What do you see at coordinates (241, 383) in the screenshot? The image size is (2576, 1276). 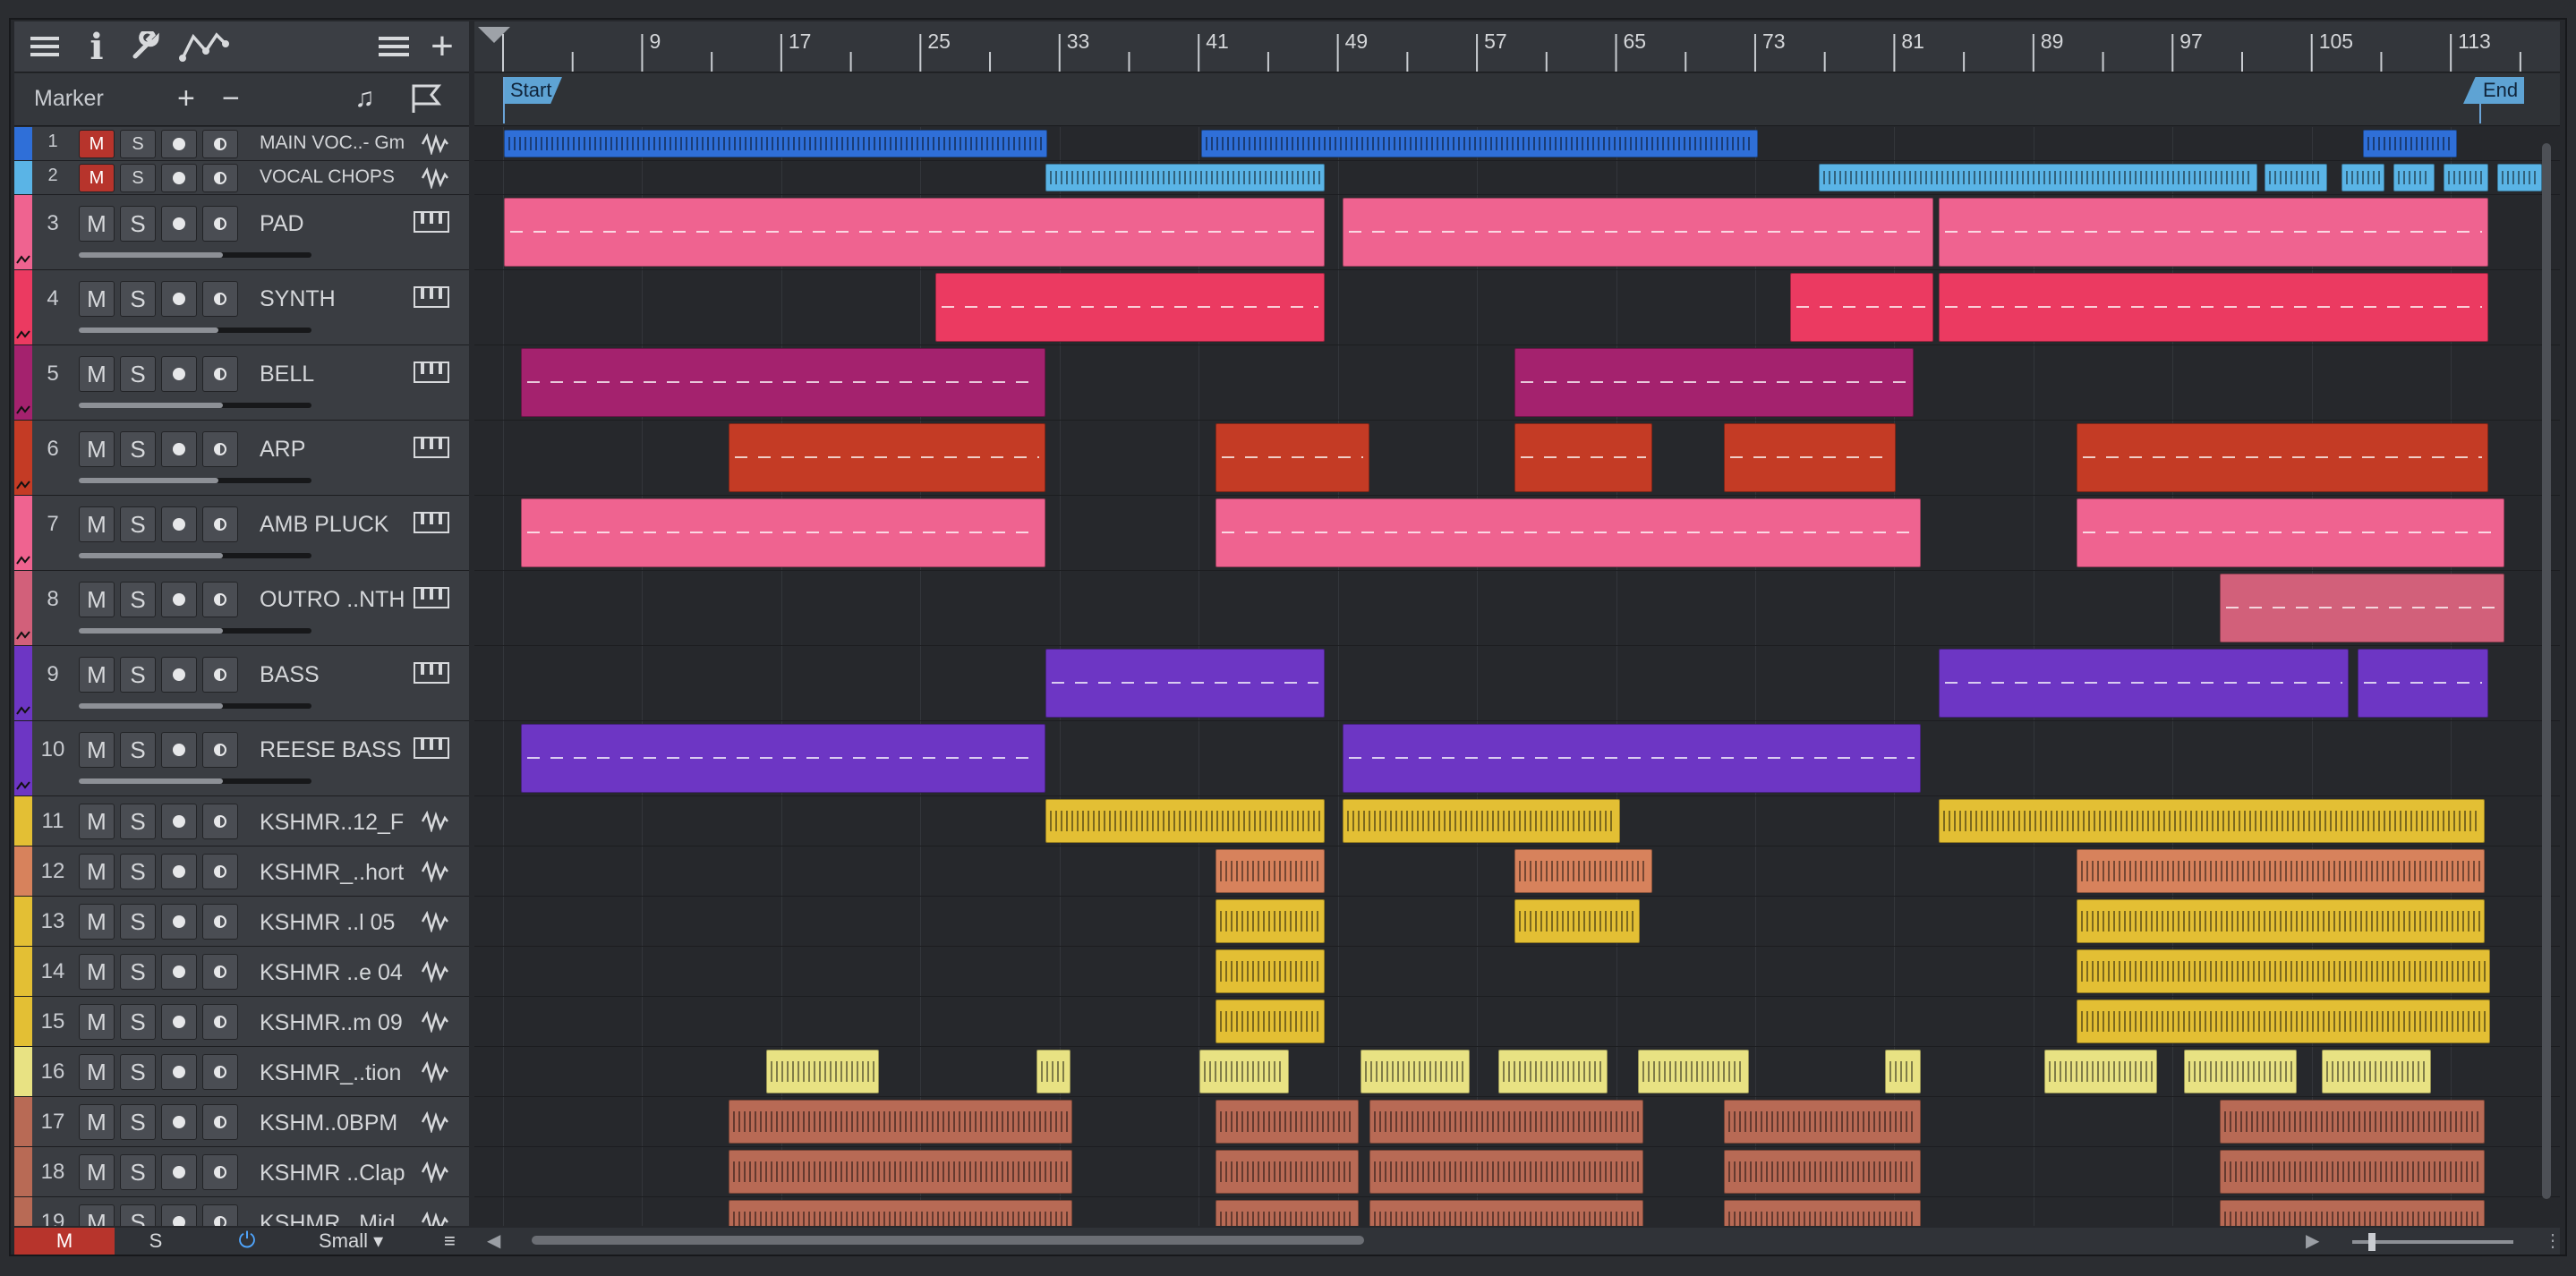 I see `track-header: 5 M S BELL` at bounding box center [241, 383].